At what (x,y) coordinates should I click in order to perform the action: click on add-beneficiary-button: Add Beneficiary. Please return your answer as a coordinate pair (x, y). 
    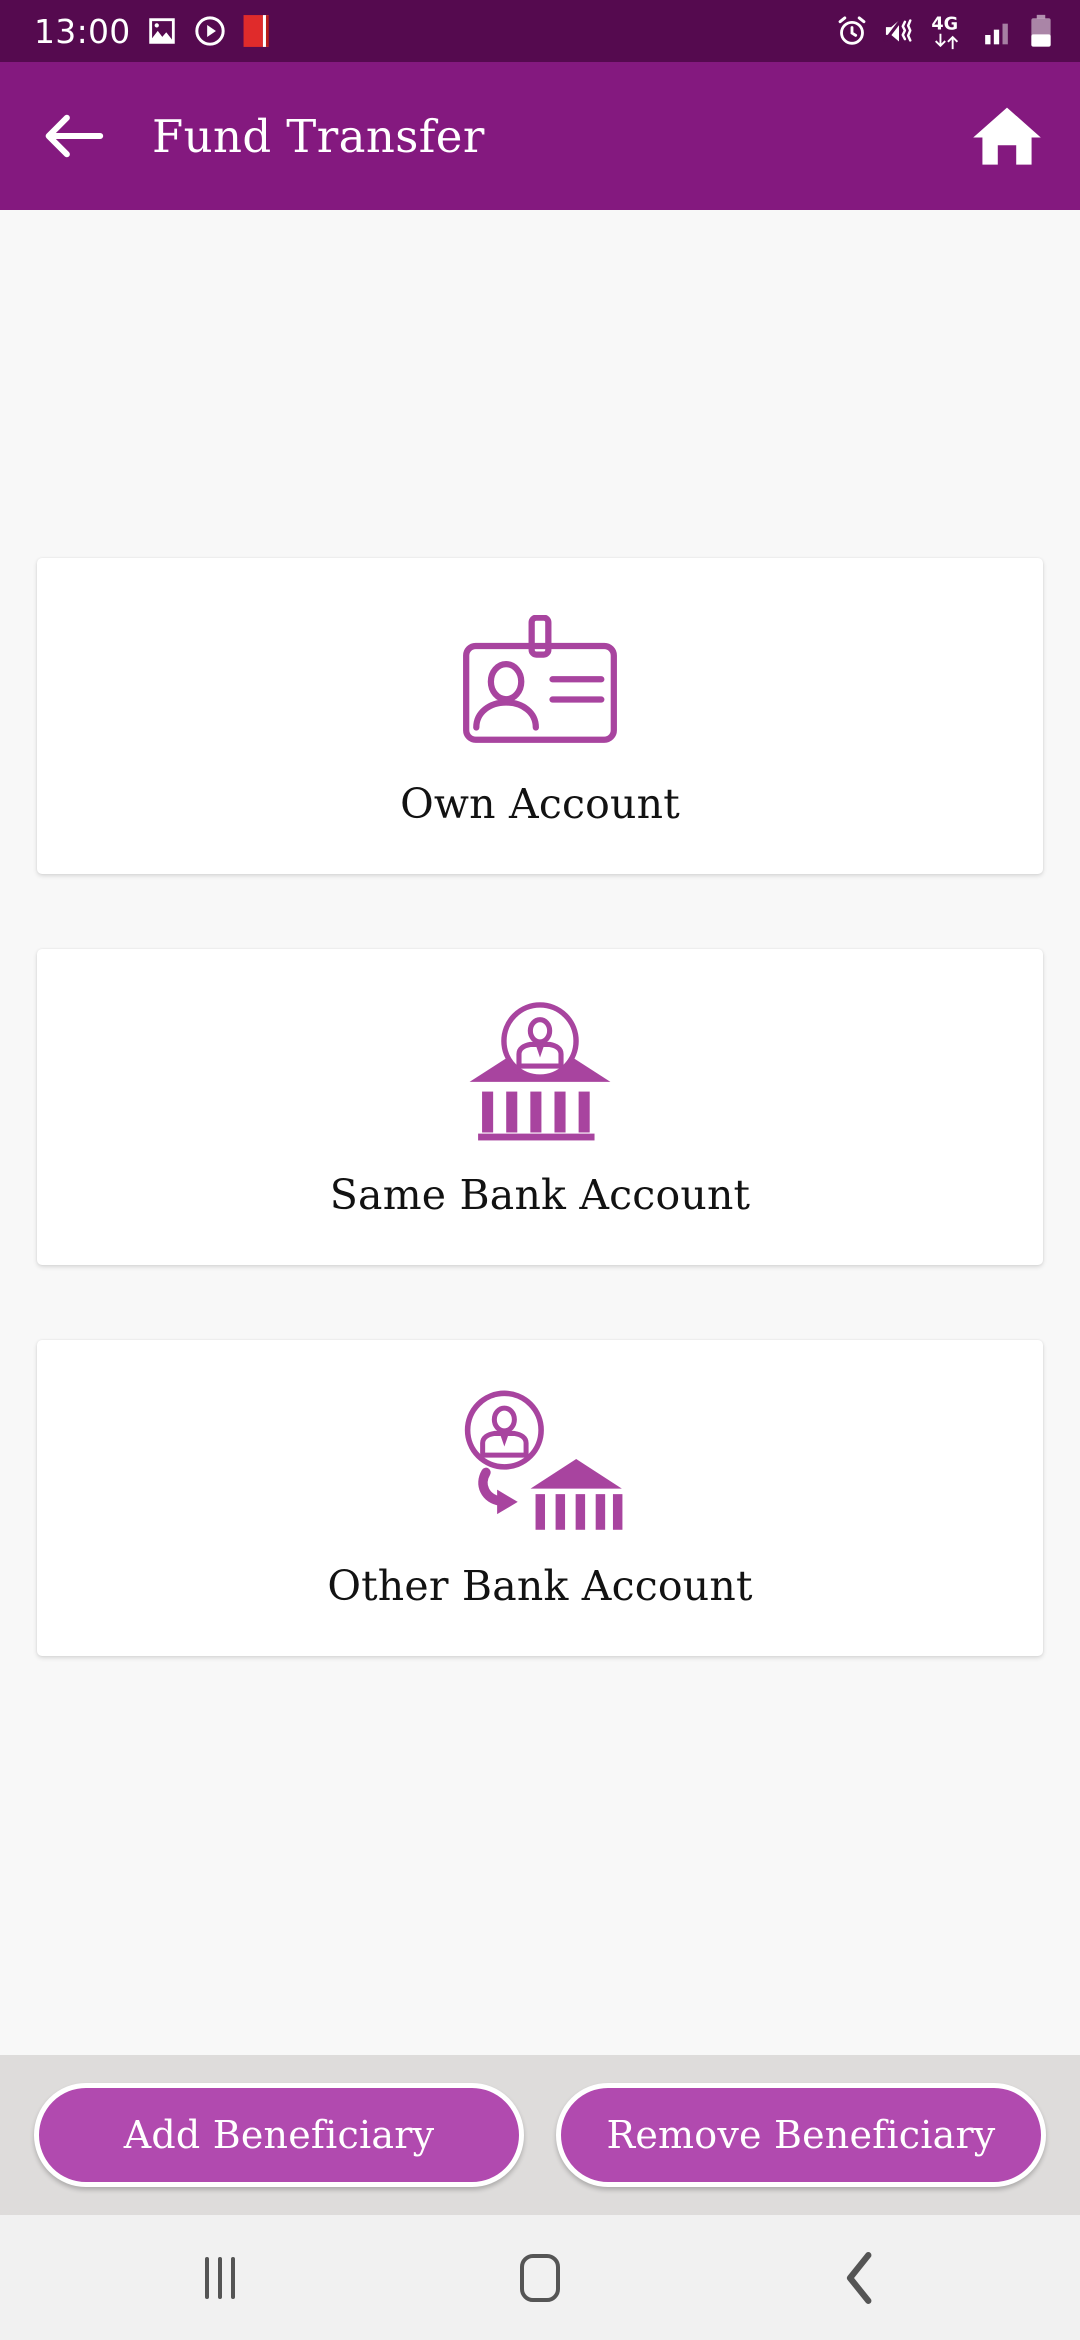
    Looking at the image, I should click on (279, 2135).